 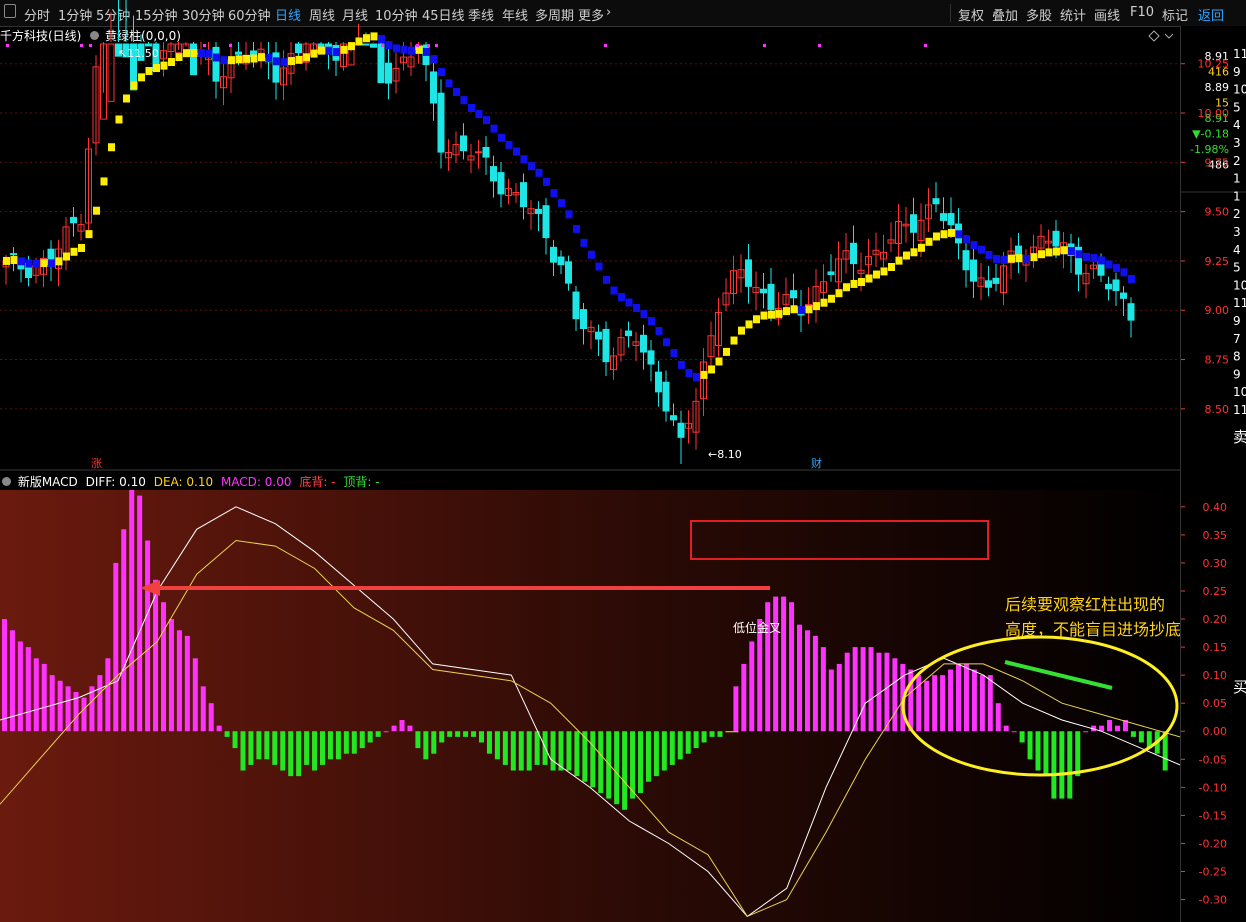 What do you see at coordinates (1213, 787) in the screenshot?
I see `macd-tick-label: -0.10` at bounding box center [1213, 787].